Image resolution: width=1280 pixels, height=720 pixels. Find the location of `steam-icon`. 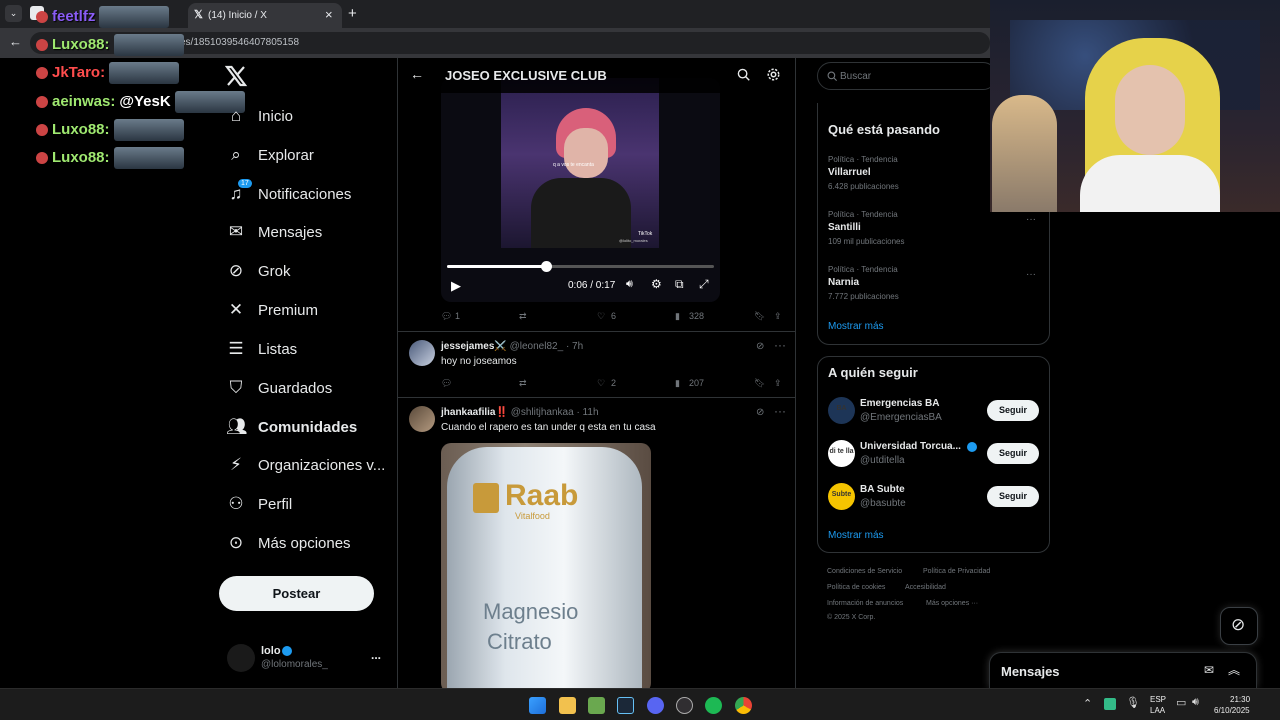

steam-icon is located at coordinates (625, 705).